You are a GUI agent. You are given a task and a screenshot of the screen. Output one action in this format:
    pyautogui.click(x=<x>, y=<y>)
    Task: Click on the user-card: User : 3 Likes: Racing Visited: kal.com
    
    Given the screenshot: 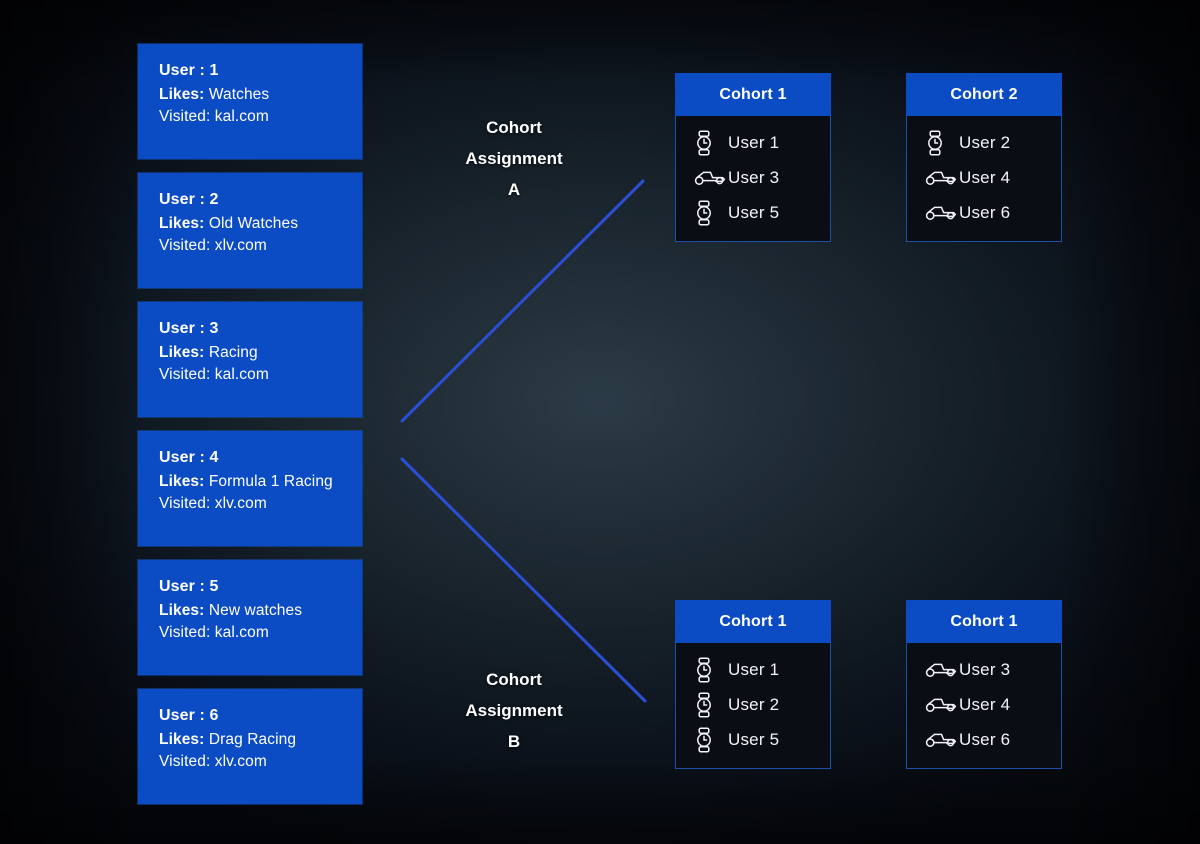 What is the action you would take?
    pyautogui.click(x=250, y=359)
    